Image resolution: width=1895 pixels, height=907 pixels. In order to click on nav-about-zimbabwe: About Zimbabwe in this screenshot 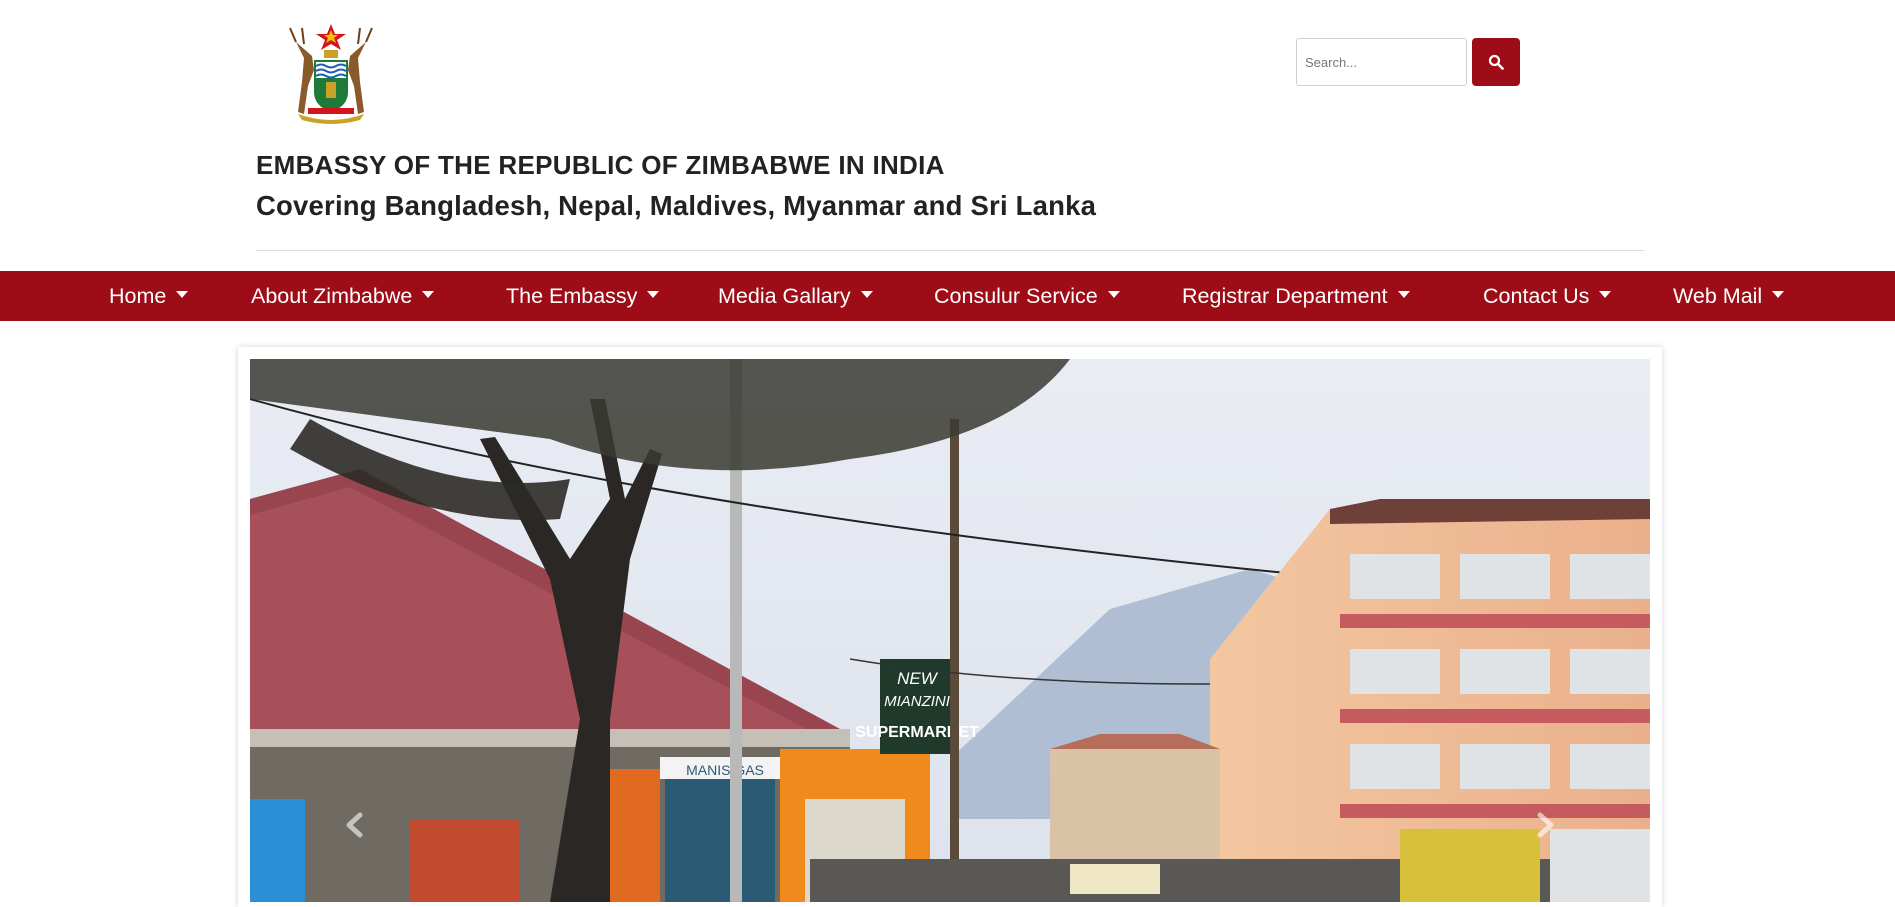, I will do `click(343, 296)`.